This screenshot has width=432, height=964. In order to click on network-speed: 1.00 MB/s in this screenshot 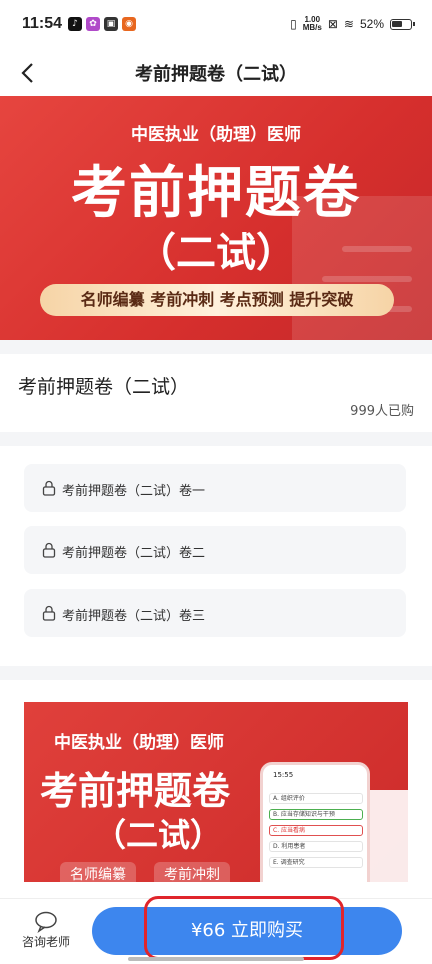, I will do `click(312, 23)`.